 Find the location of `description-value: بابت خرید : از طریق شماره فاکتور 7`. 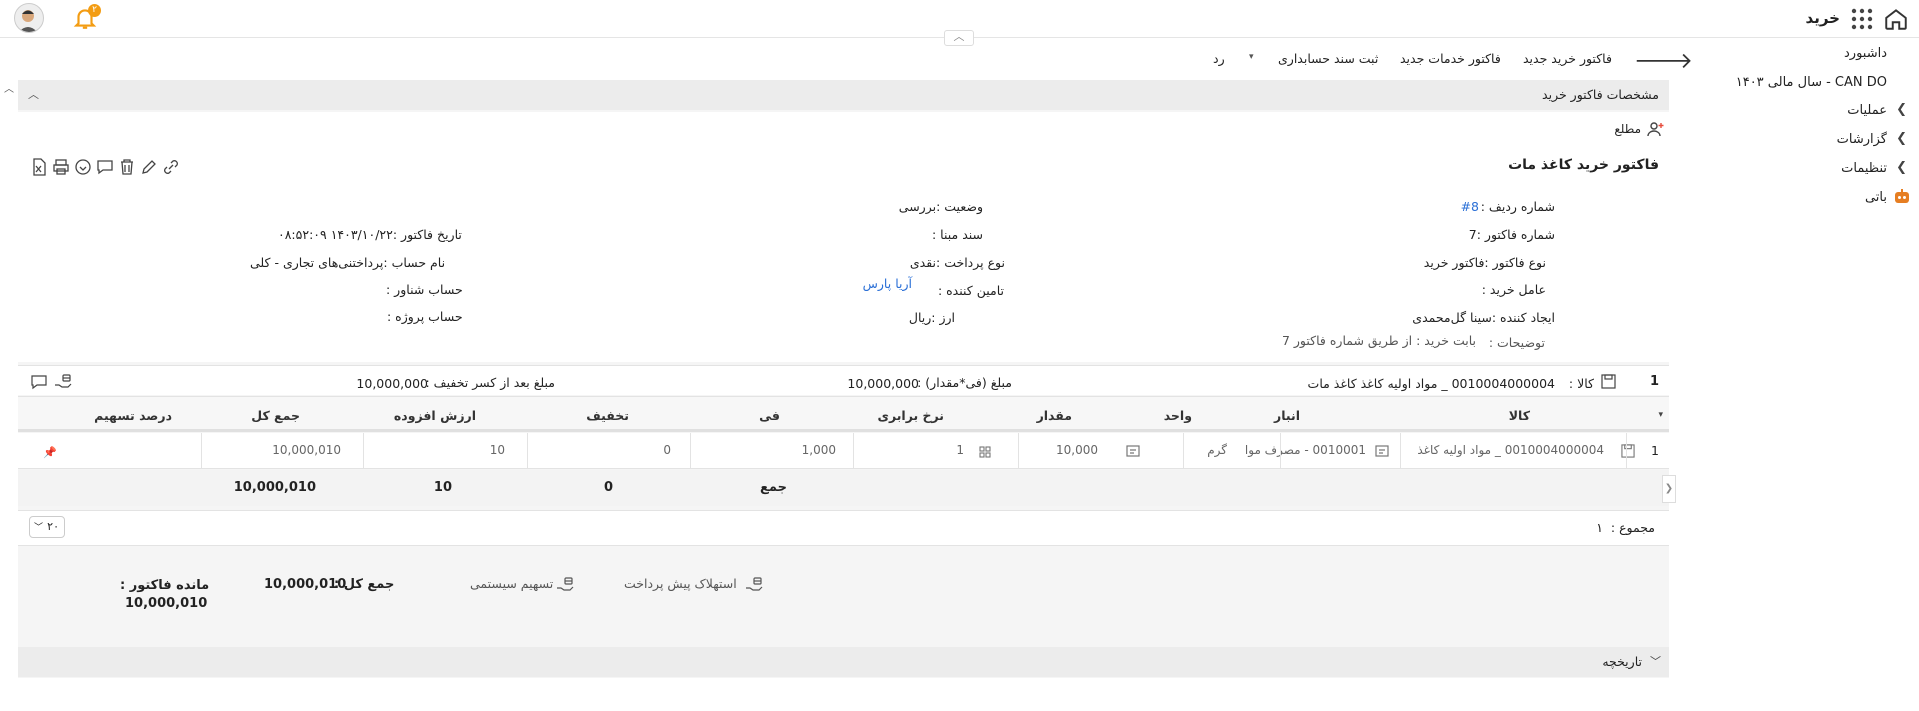

description-value: بابت خرید : از طریق شماره فاکتور 7 is located at coordinates (1378, 340).